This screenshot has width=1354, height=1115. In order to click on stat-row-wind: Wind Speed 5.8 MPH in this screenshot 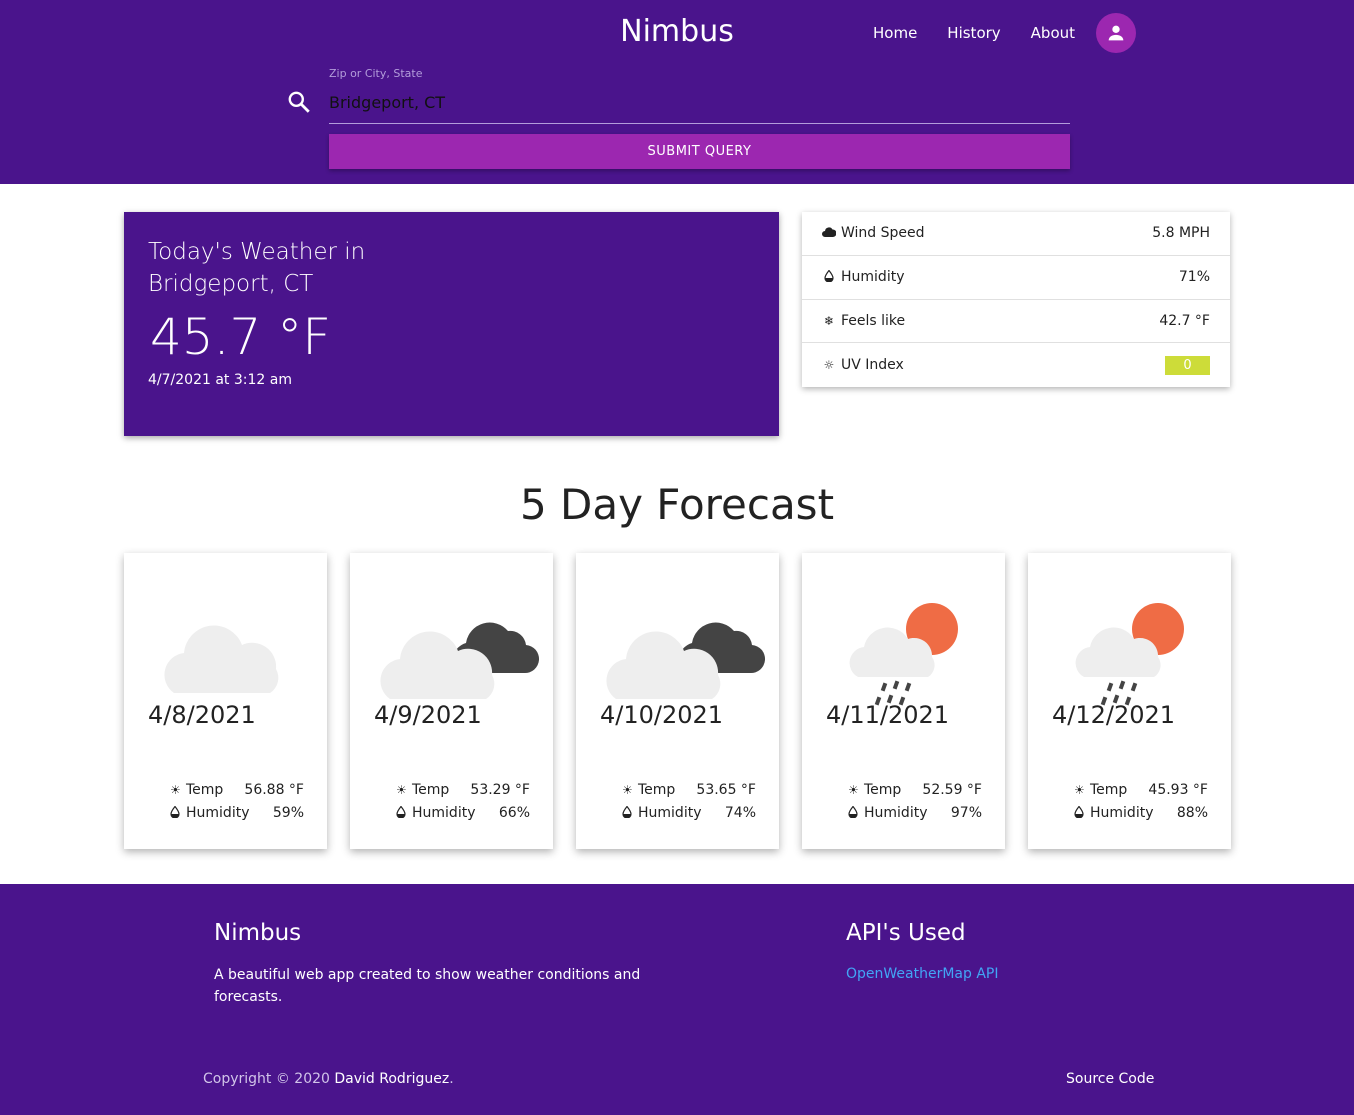, I will do `click(1016, 234)`.